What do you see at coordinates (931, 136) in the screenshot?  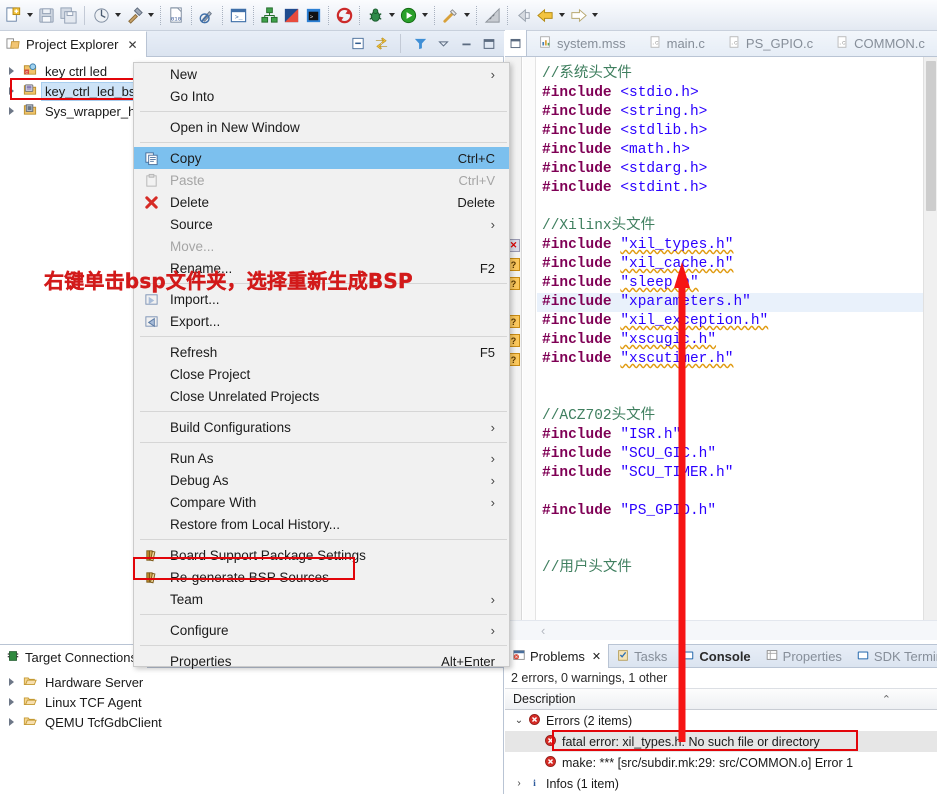 I see `editor-scrollbar-thumb` at bounding box center [931, 136].